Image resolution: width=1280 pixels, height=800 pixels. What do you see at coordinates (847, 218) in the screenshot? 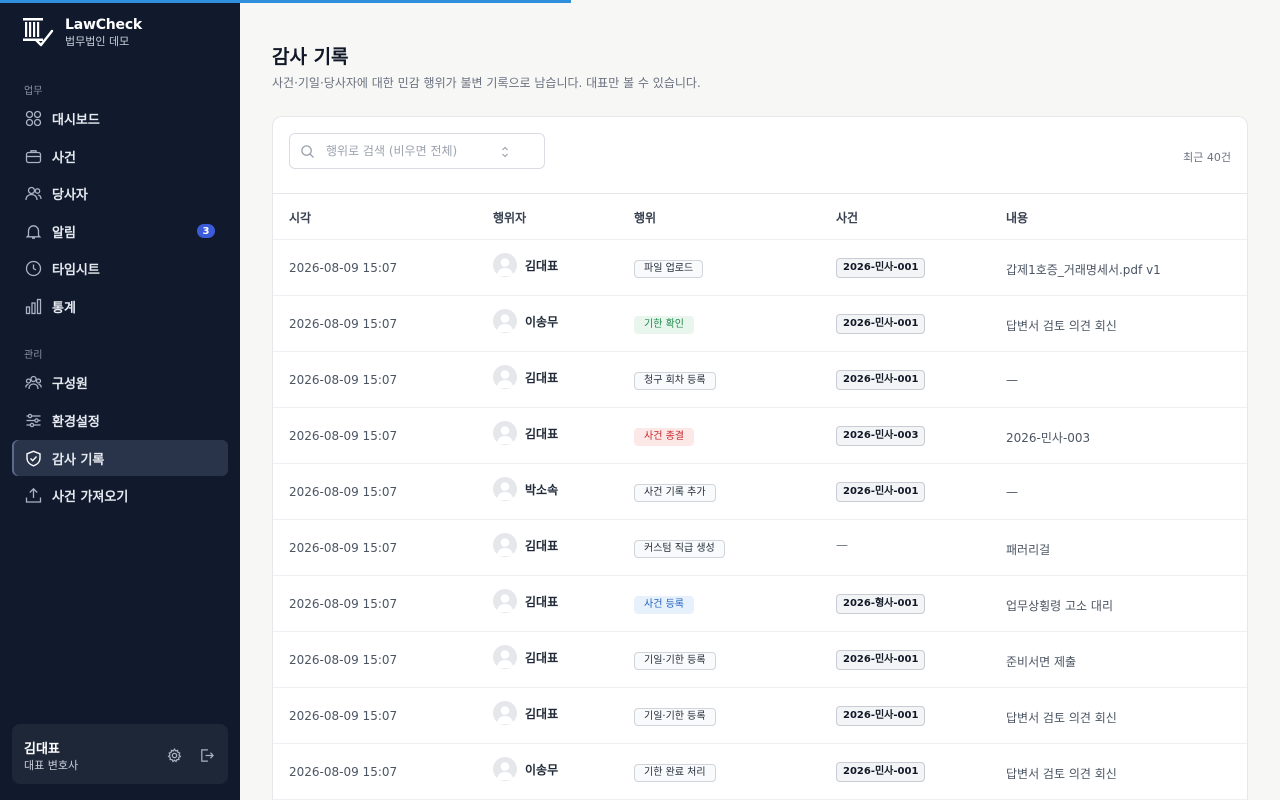
I see `column-header-case: 사건` at bounding box center [847, 218].